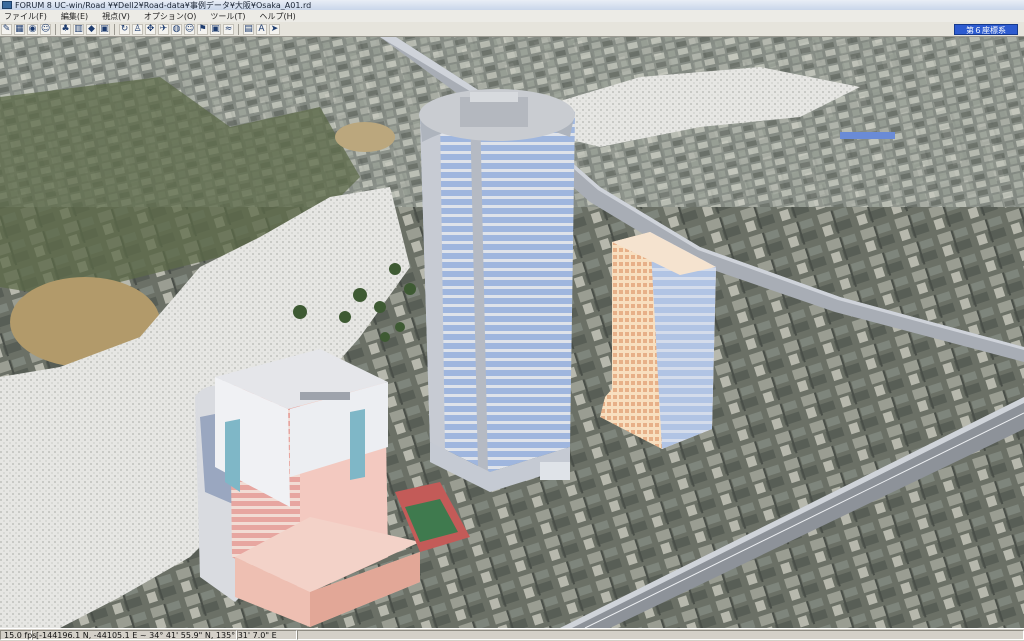  What do you see at coordinates (660, 634) in the screenshot?
I see `status-panel-wide` at bounding box center [660, 634].